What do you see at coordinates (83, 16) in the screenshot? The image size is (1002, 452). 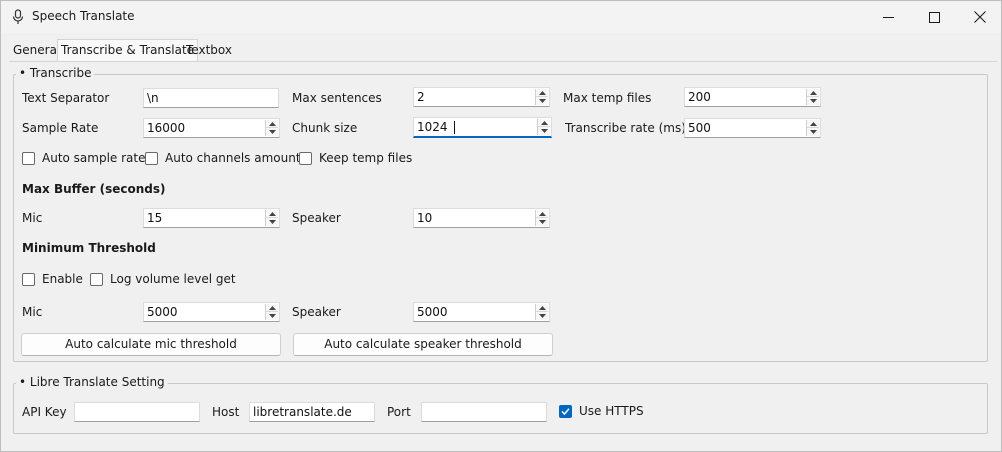 I see `window-title: Speech Translate` at bounding box center [83, 16].